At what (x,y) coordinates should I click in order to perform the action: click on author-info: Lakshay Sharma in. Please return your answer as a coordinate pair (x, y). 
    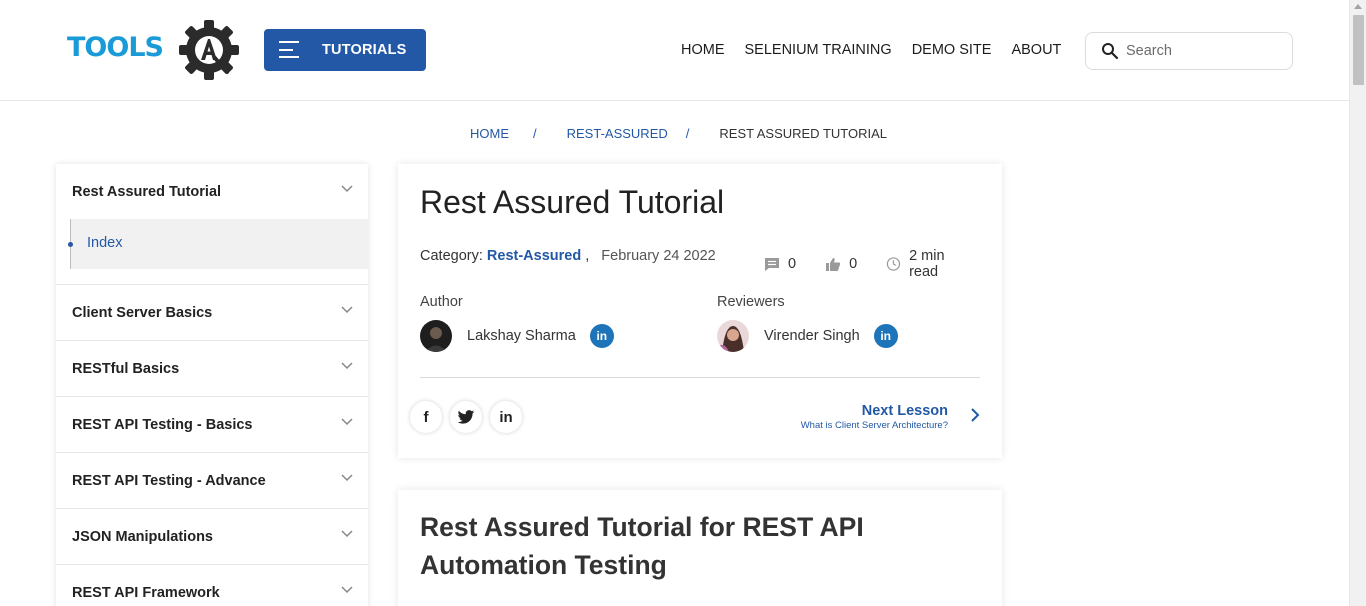
    Looking at the image, I should click on (517, 336).